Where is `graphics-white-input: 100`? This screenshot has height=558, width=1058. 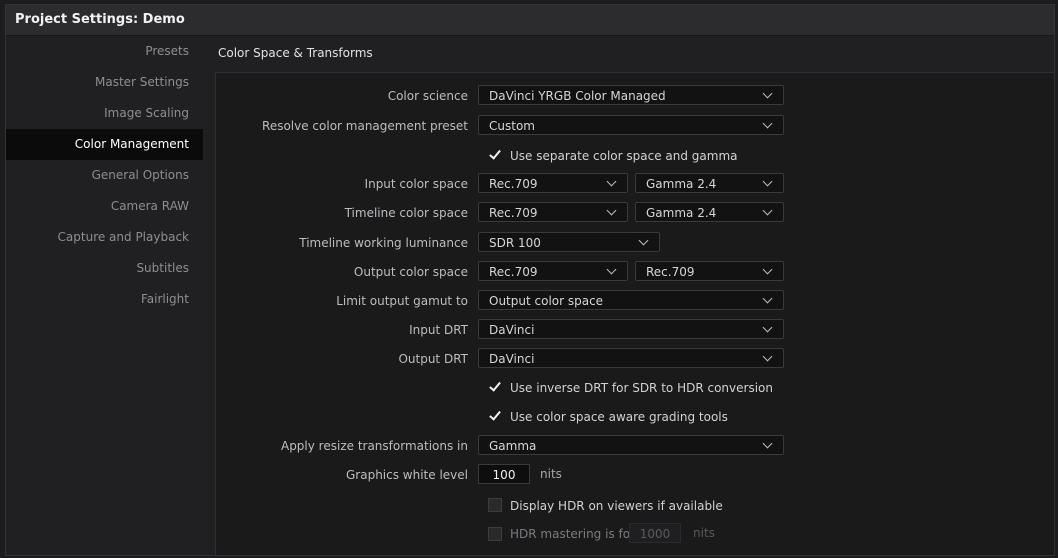 graphics-white-input: 100 is located at coordinates (504, 474).